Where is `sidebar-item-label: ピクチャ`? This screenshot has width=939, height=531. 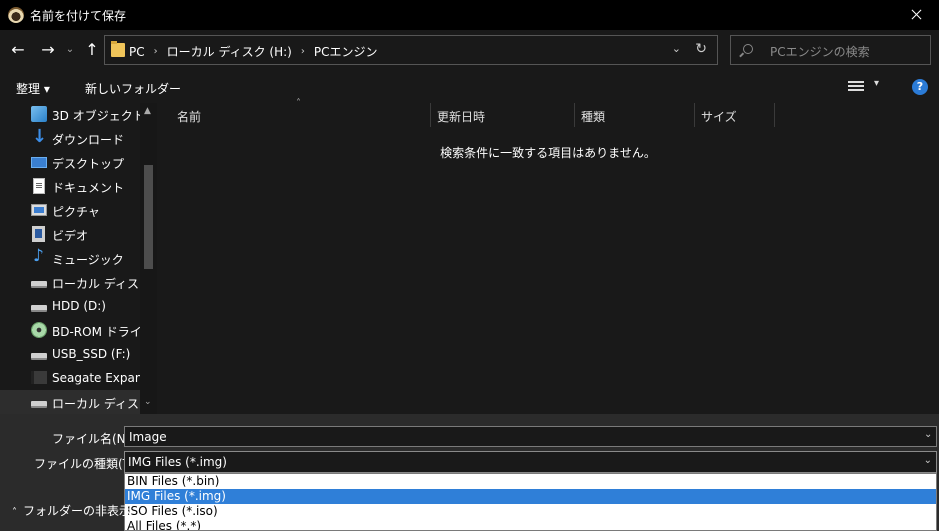
sidebar-item-label: ピクチャ is located at coordinates (76, 212).